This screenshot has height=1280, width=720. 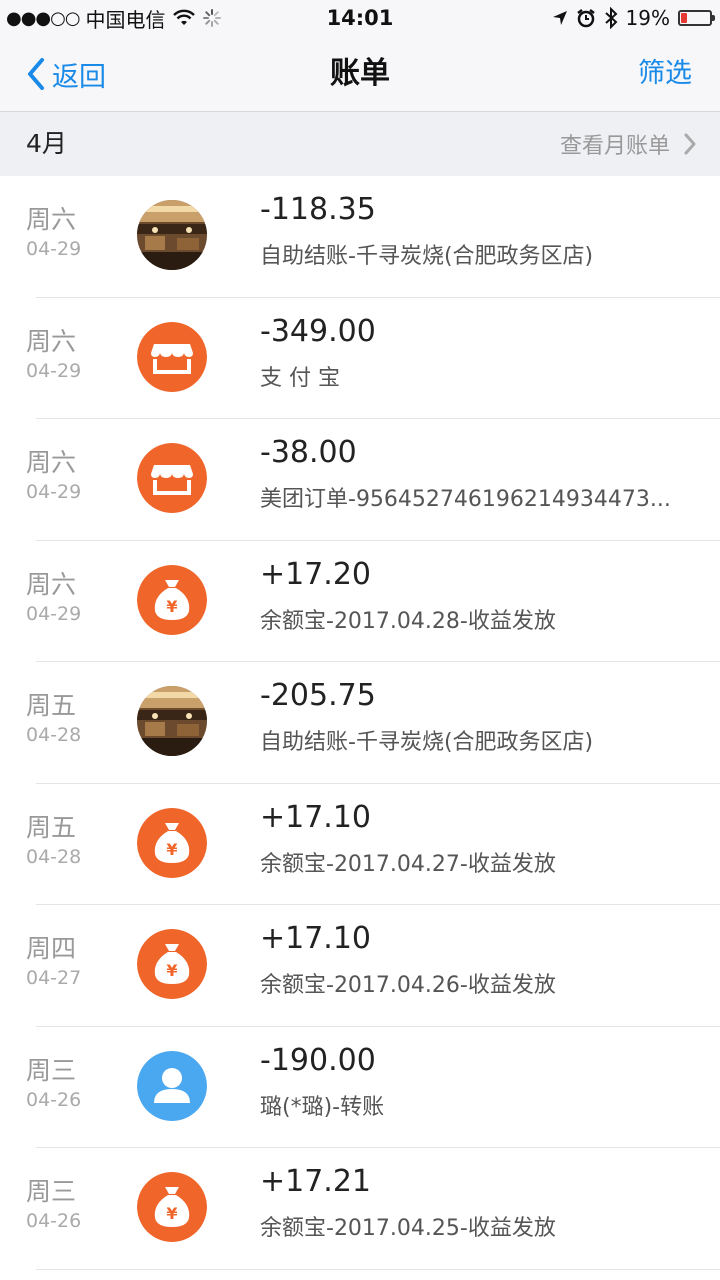 I want to click on loading-spinner-icon, so click(x=211, y=18).